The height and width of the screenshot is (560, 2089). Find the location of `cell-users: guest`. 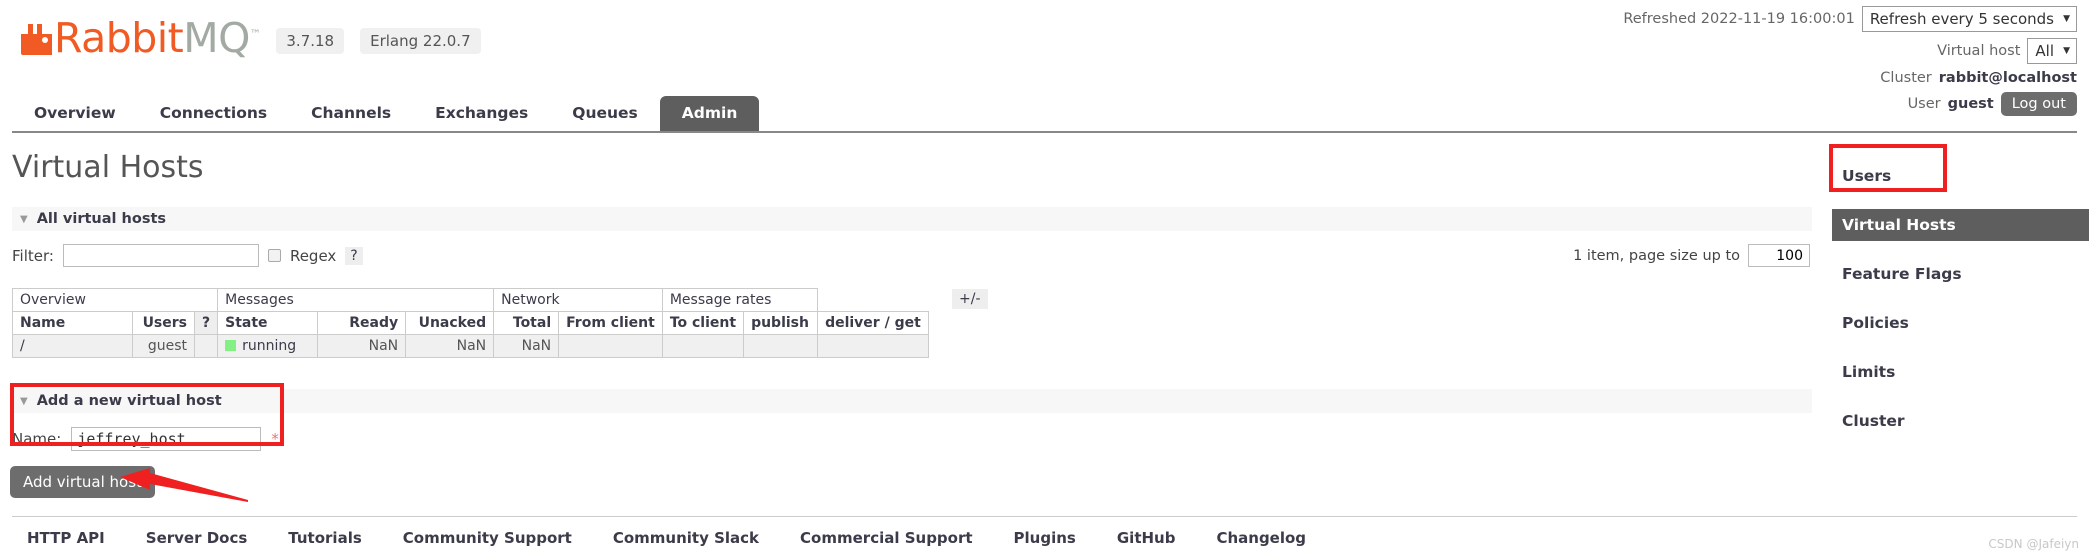

cell-users: guest is located at coordinates (163, 346).